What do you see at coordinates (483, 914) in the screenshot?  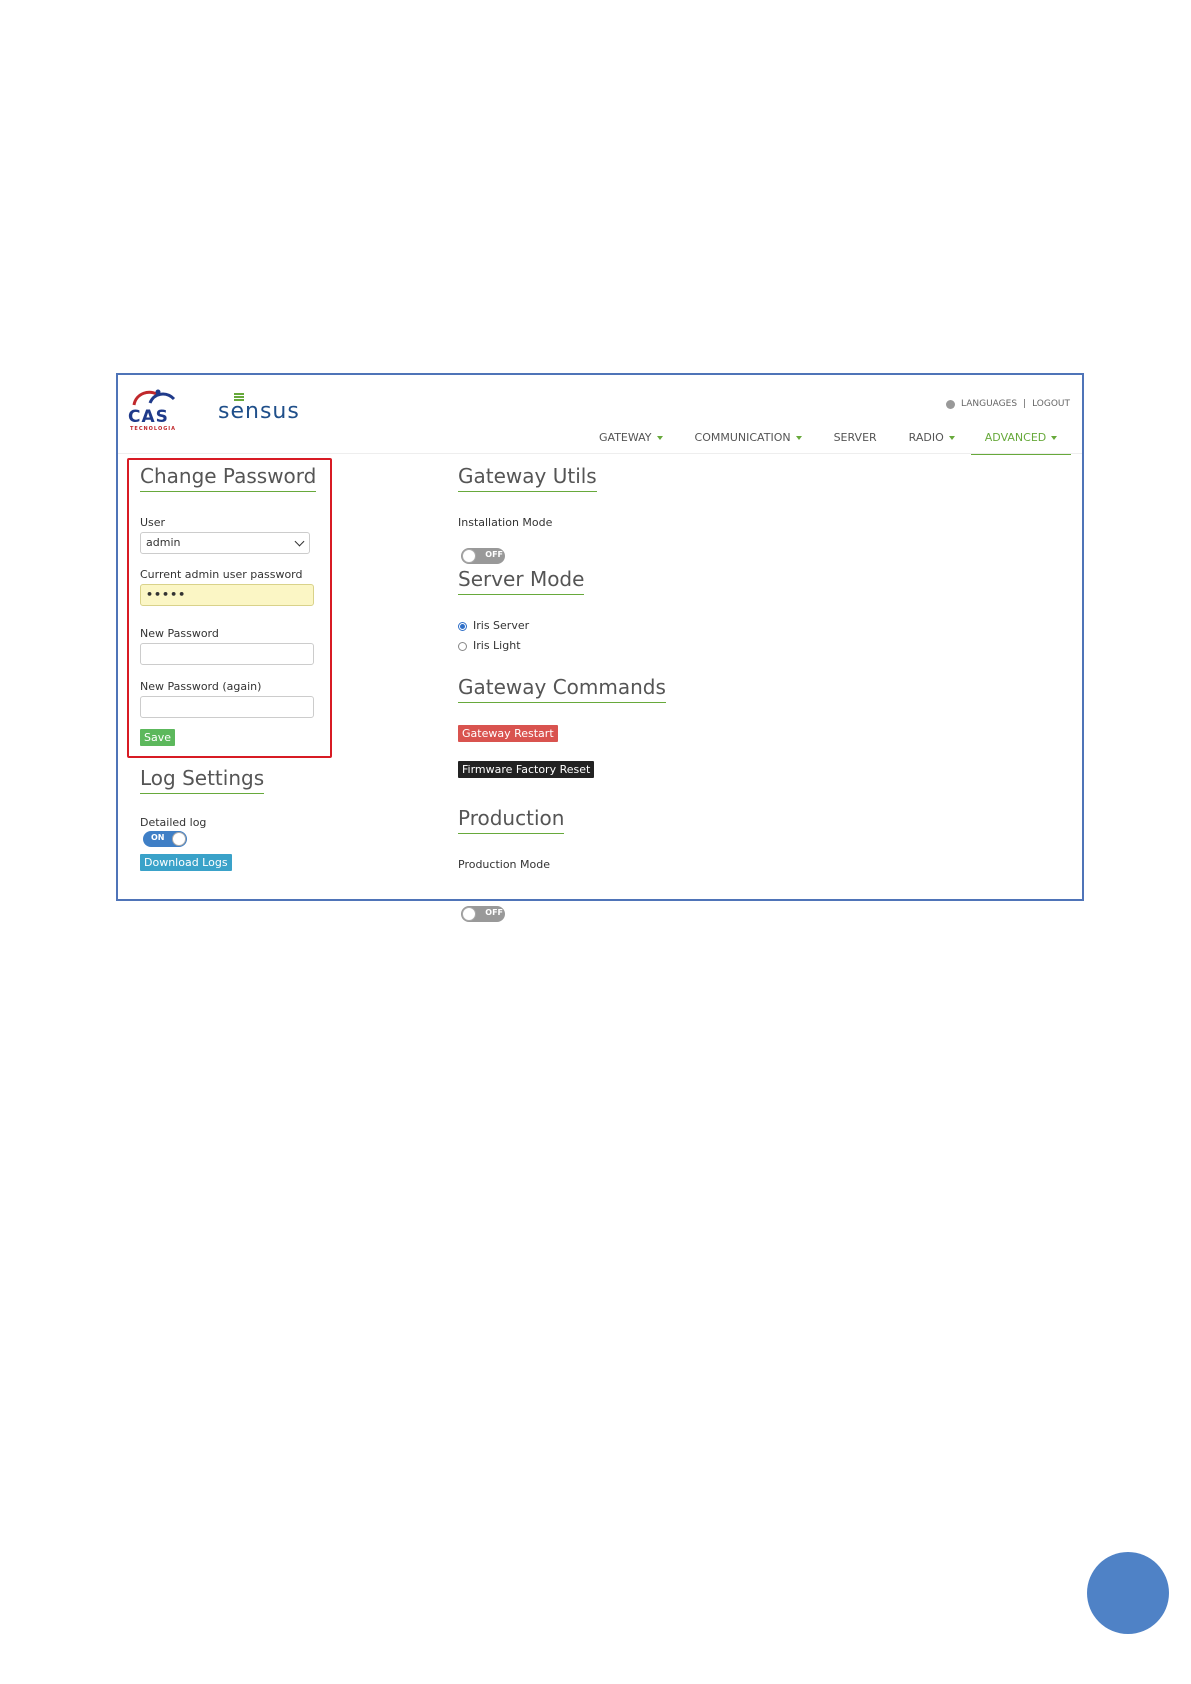 I see `production-mode-toggle: OFF` at bounding box center [483, 914].